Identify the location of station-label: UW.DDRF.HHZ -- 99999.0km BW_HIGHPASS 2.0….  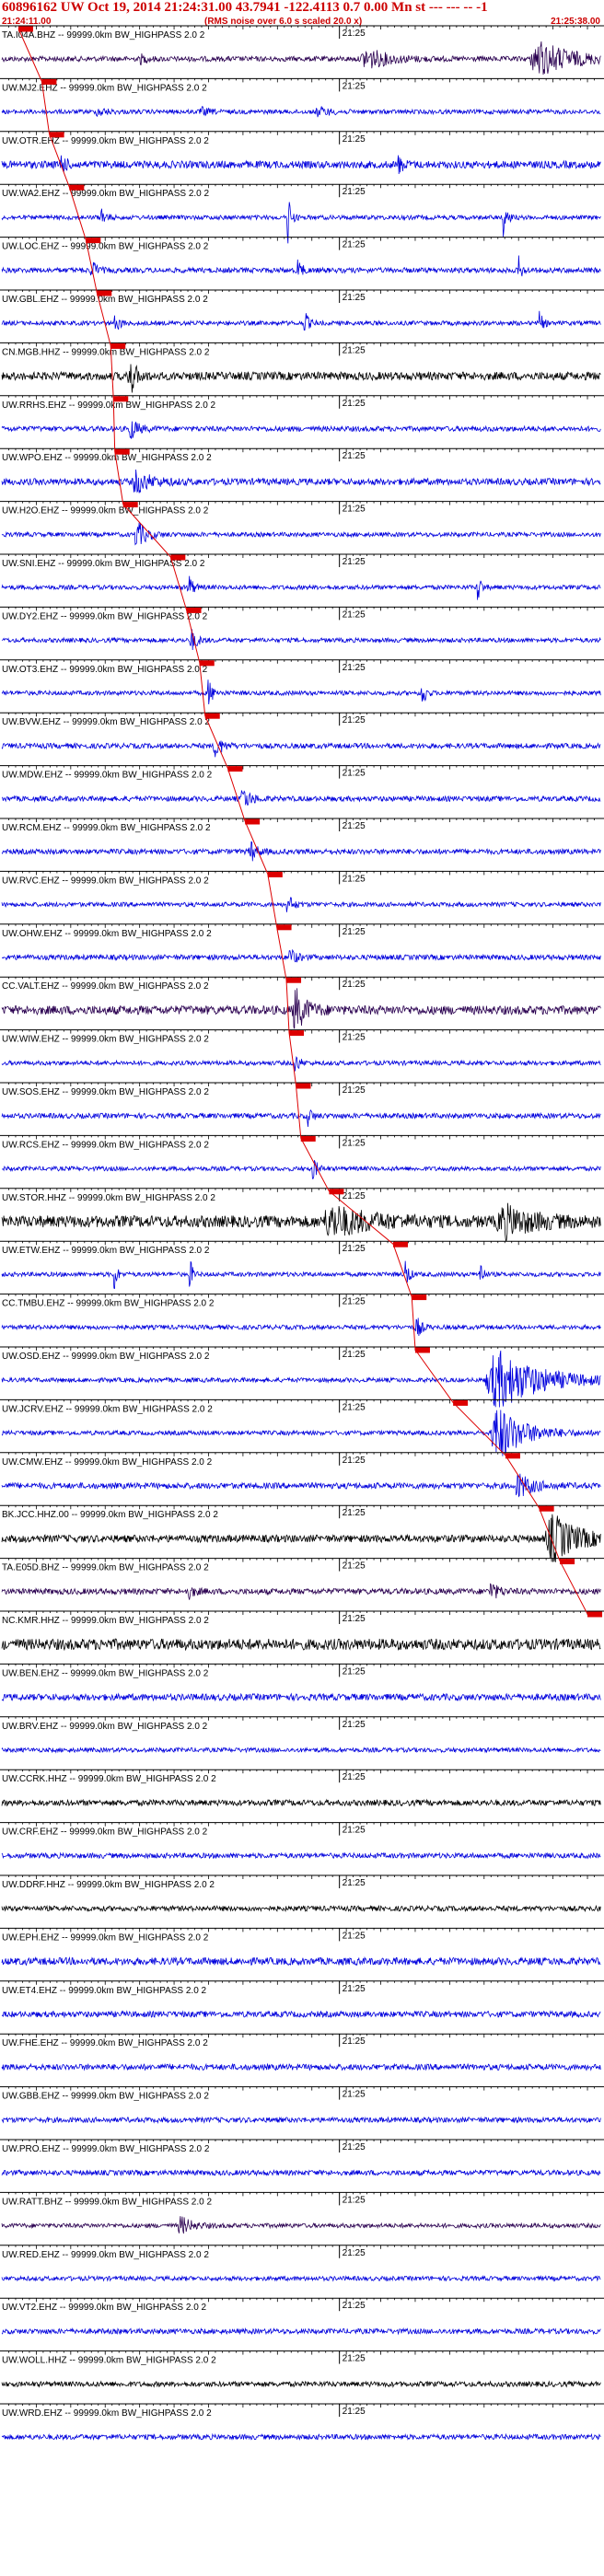
(109, 1885).